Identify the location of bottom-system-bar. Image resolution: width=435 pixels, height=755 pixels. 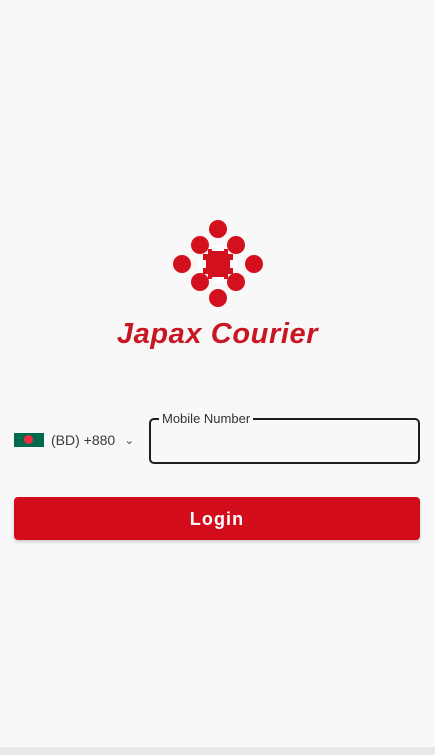
(217, 751).